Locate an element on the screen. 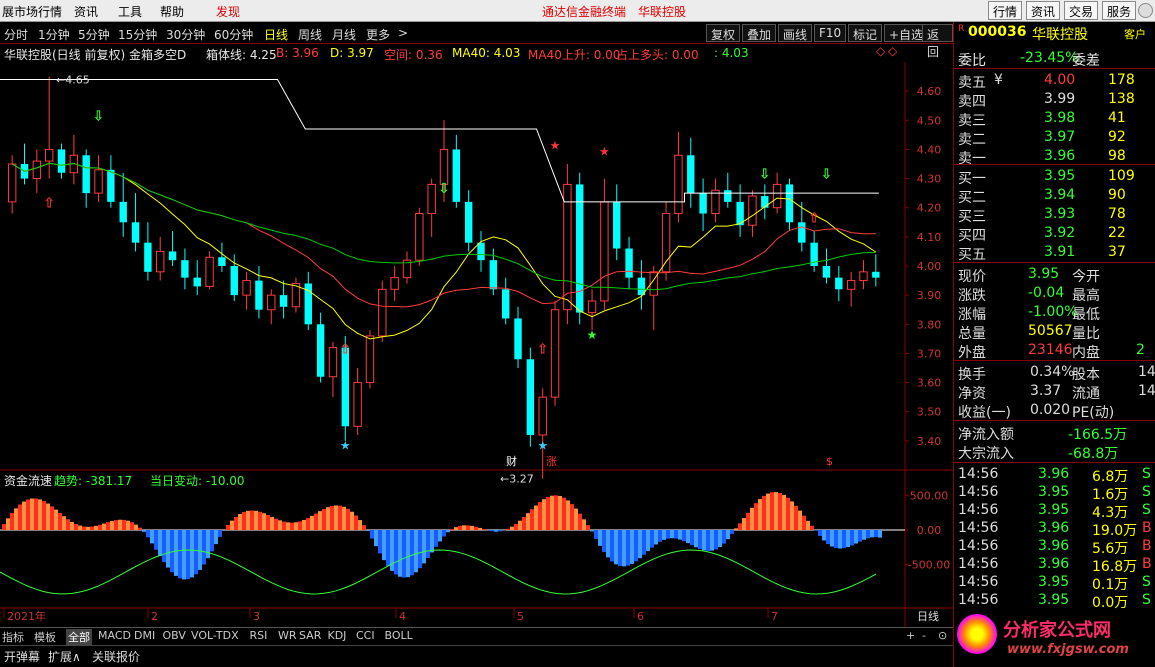  tab-monthly: 月线 is located at coordinates (344, 34).